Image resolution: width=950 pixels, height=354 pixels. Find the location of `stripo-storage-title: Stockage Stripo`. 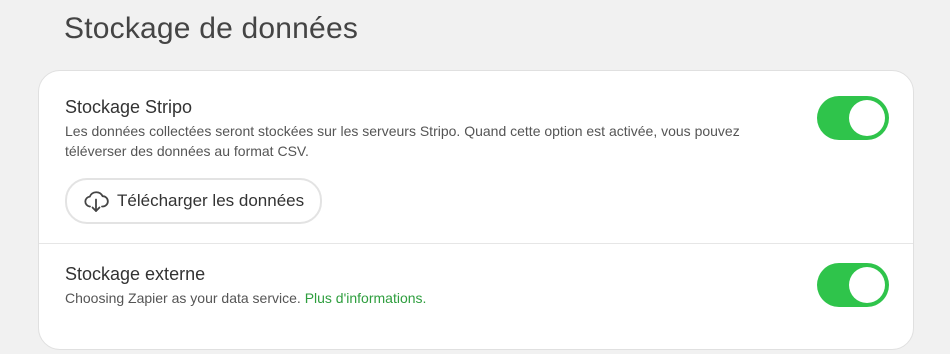

stripo-storage-title: Stockage Stripo is located at coordinates (129, 107).